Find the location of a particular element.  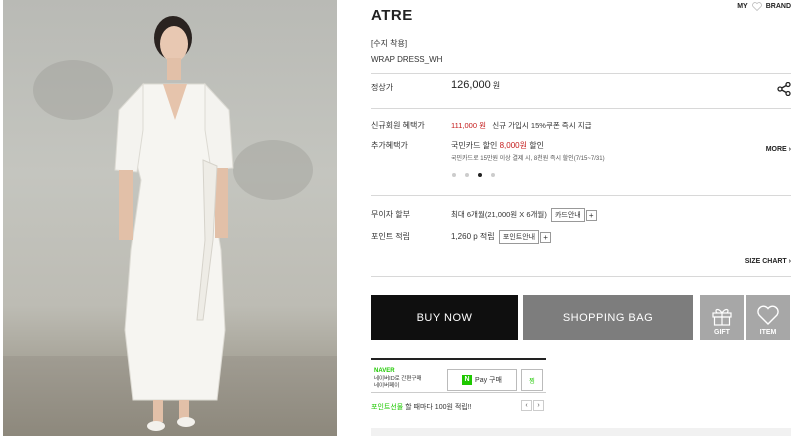

naver-n-icon: N is located at coordinates (467, 380).